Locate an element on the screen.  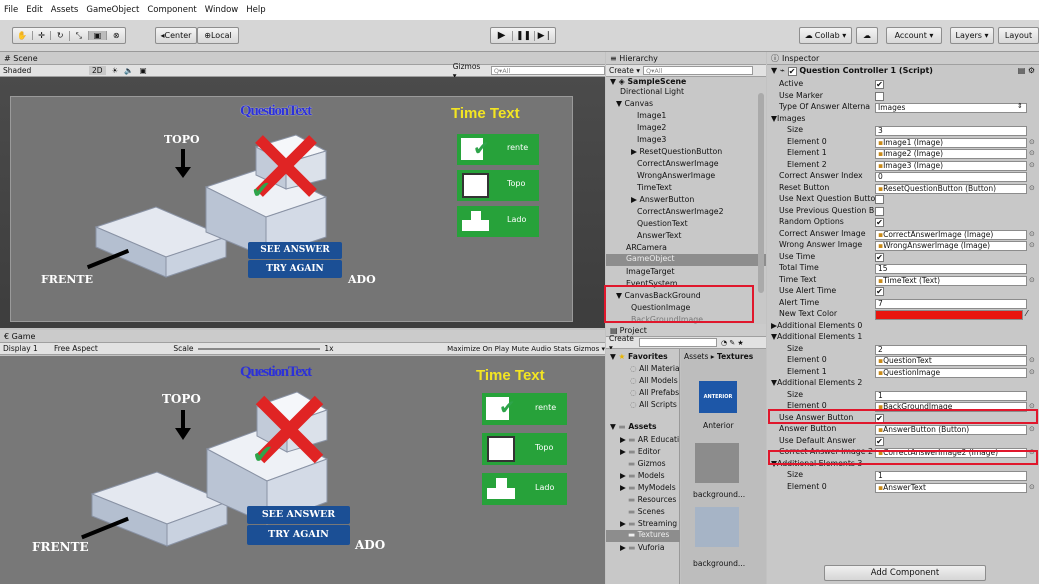
asset-folder: ▬ Scenes is located at coordinates (646, 511).